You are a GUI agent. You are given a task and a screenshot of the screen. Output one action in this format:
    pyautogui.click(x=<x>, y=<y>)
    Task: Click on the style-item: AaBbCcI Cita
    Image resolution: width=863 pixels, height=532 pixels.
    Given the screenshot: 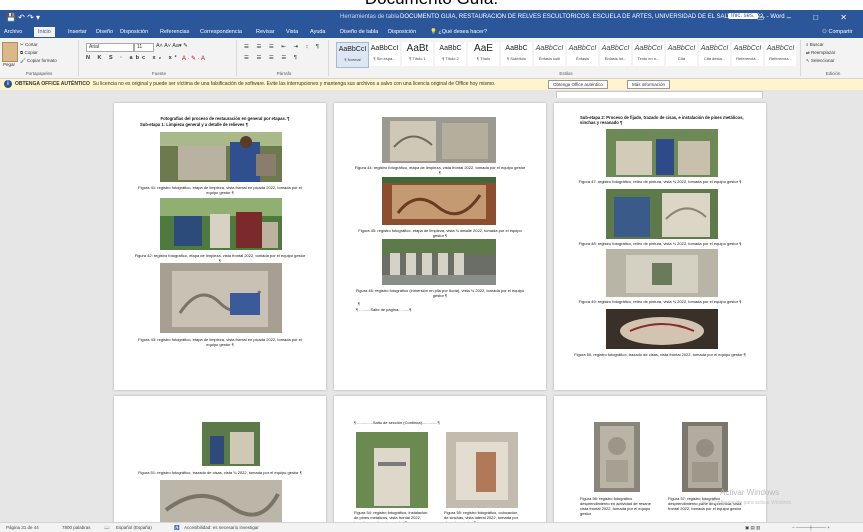 What is the action you would take?
    pyautogui.click(x=681, y=54)
    